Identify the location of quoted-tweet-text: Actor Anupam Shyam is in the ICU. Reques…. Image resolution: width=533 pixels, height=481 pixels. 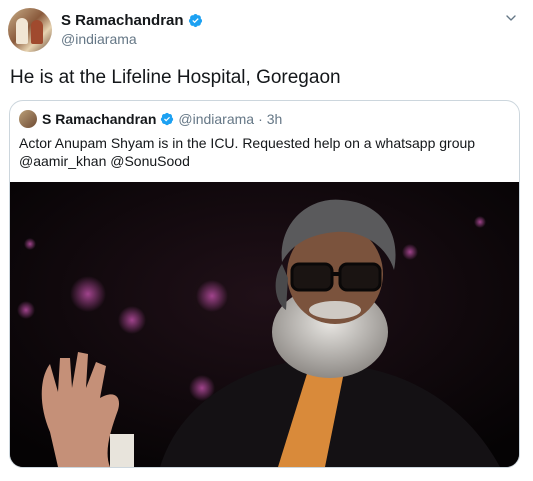
(264, 152).